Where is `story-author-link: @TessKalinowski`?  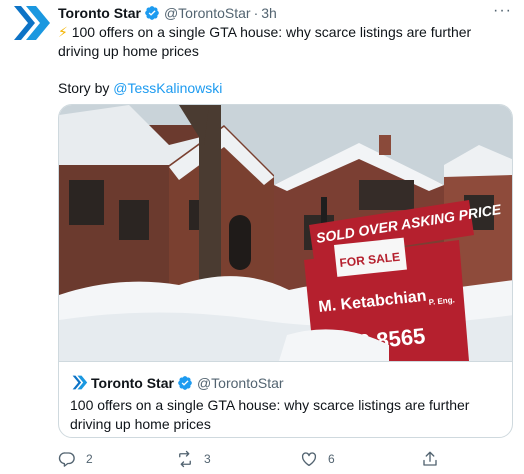
story-author-link: @TessKalinowski is located at coordinates (167, 88).